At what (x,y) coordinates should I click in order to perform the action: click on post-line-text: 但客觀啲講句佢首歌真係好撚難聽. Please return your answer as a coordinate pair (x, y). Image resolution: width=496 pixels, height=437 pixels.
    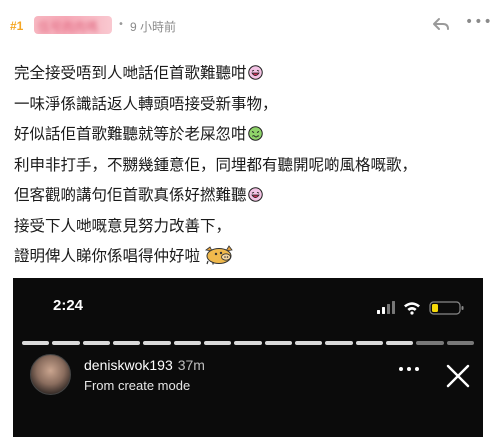
    Looking at the image, I should click on (130, 195).